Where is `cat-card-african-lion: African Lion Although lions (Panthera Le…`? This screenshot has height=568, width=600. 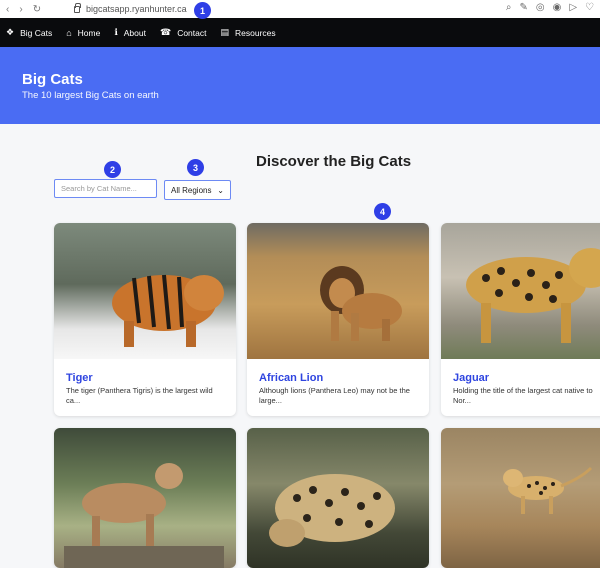
cat-card-african-lion: African Lion Although lions (Panthera Le… is located at coordinates (338, 319).